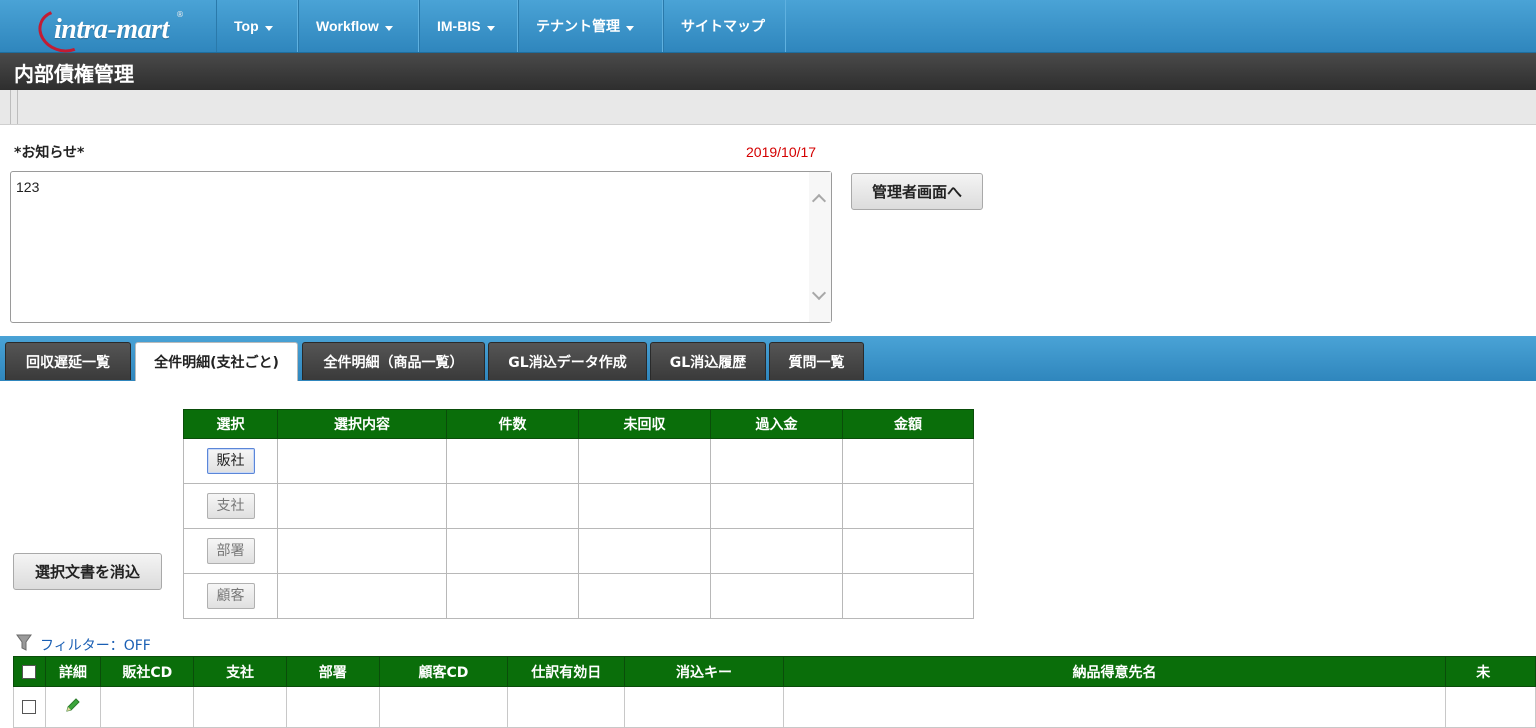 This screenshot has width=1536, height=728. Describe the element at coordinates (1490, 671) in the screenshot. I see `column-header: 未` at that location.